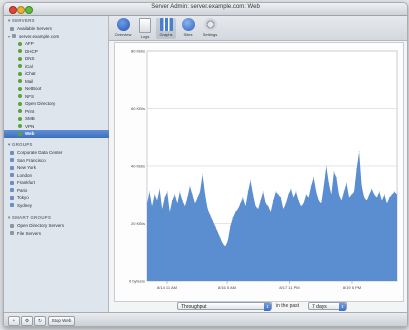 The width and height of the screenshot is (409, 330). What do you see at coordinates (138, 51) in the screenshot?
I see `y-tick-label: 80 KB/s` at bounding box center [138, 51].